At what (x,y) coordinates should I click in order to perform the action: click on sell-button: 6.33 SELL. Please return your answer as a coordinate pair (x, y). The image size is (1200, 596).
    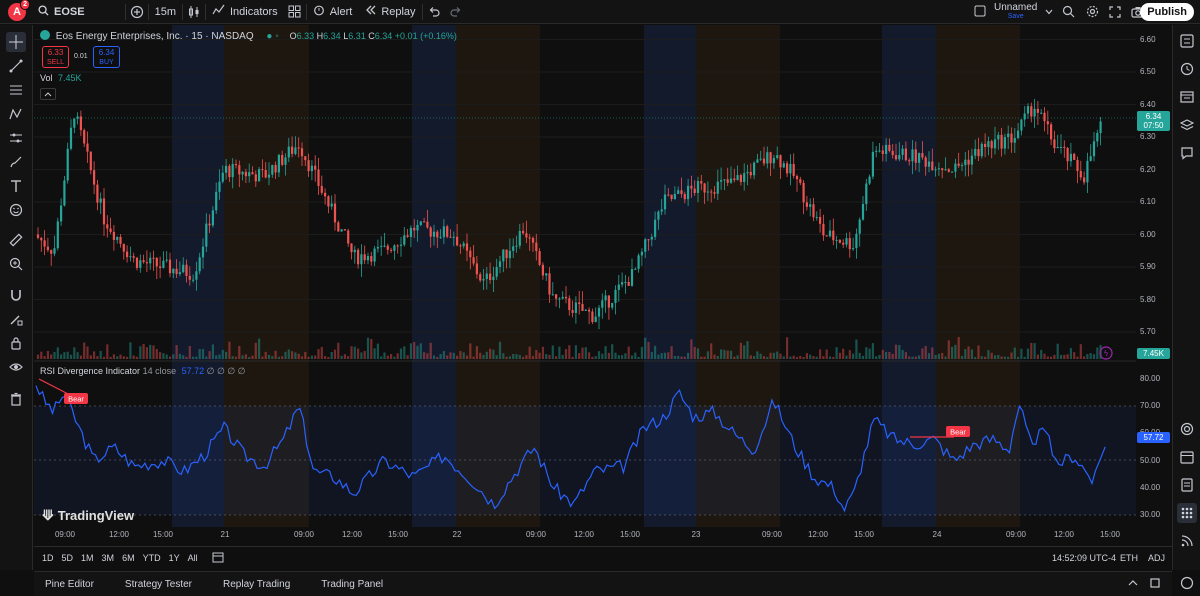
    Looking at the image, I should click on (55, 57).